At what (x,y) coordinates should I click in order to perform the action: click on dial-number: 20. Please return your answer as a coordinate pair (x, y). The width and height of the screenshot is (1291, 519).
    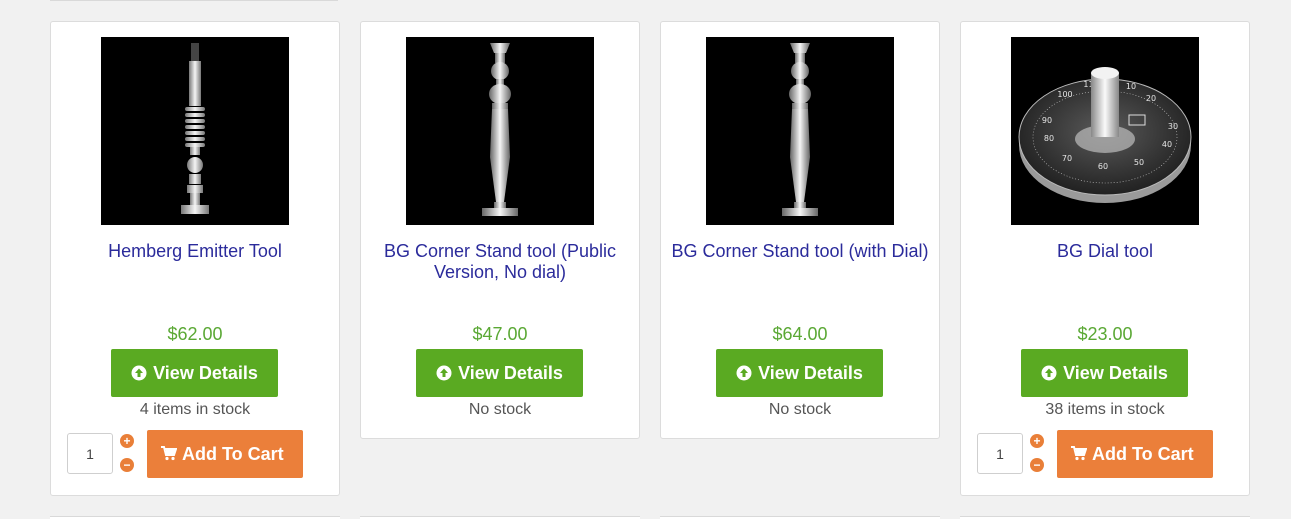
    Looking at the image, I should click on (1151, 98).